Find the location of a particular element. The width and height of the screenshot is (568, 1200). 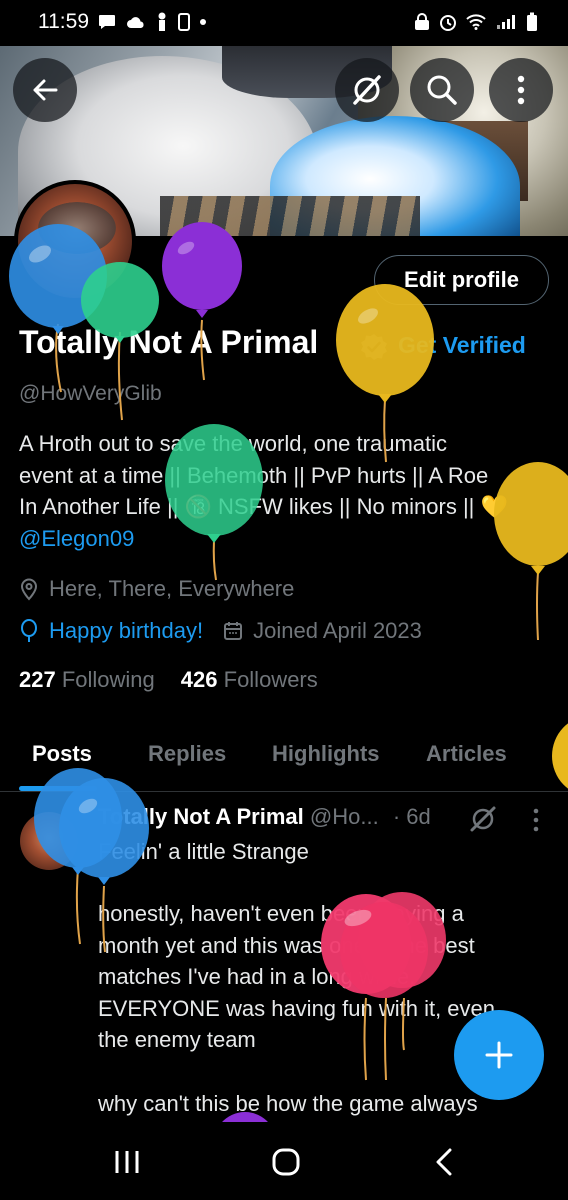

calendar-icon is located at coordinates (233, 631).